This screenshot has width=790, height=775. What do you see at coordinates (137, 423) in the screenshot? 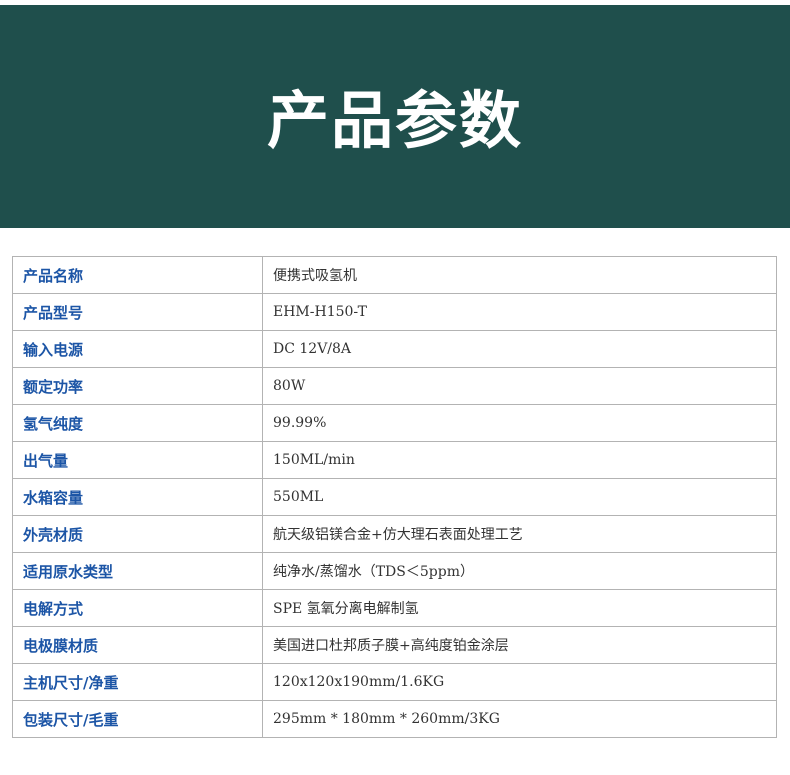
I see `spec-label: 氢气纯度` at bounding box center [137, 423].